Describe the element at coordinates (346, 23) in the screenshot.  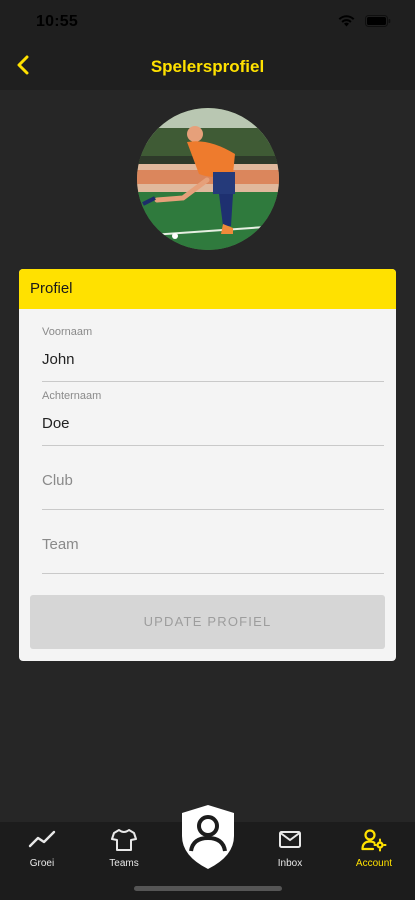
I see `wifi-icon` at that location.